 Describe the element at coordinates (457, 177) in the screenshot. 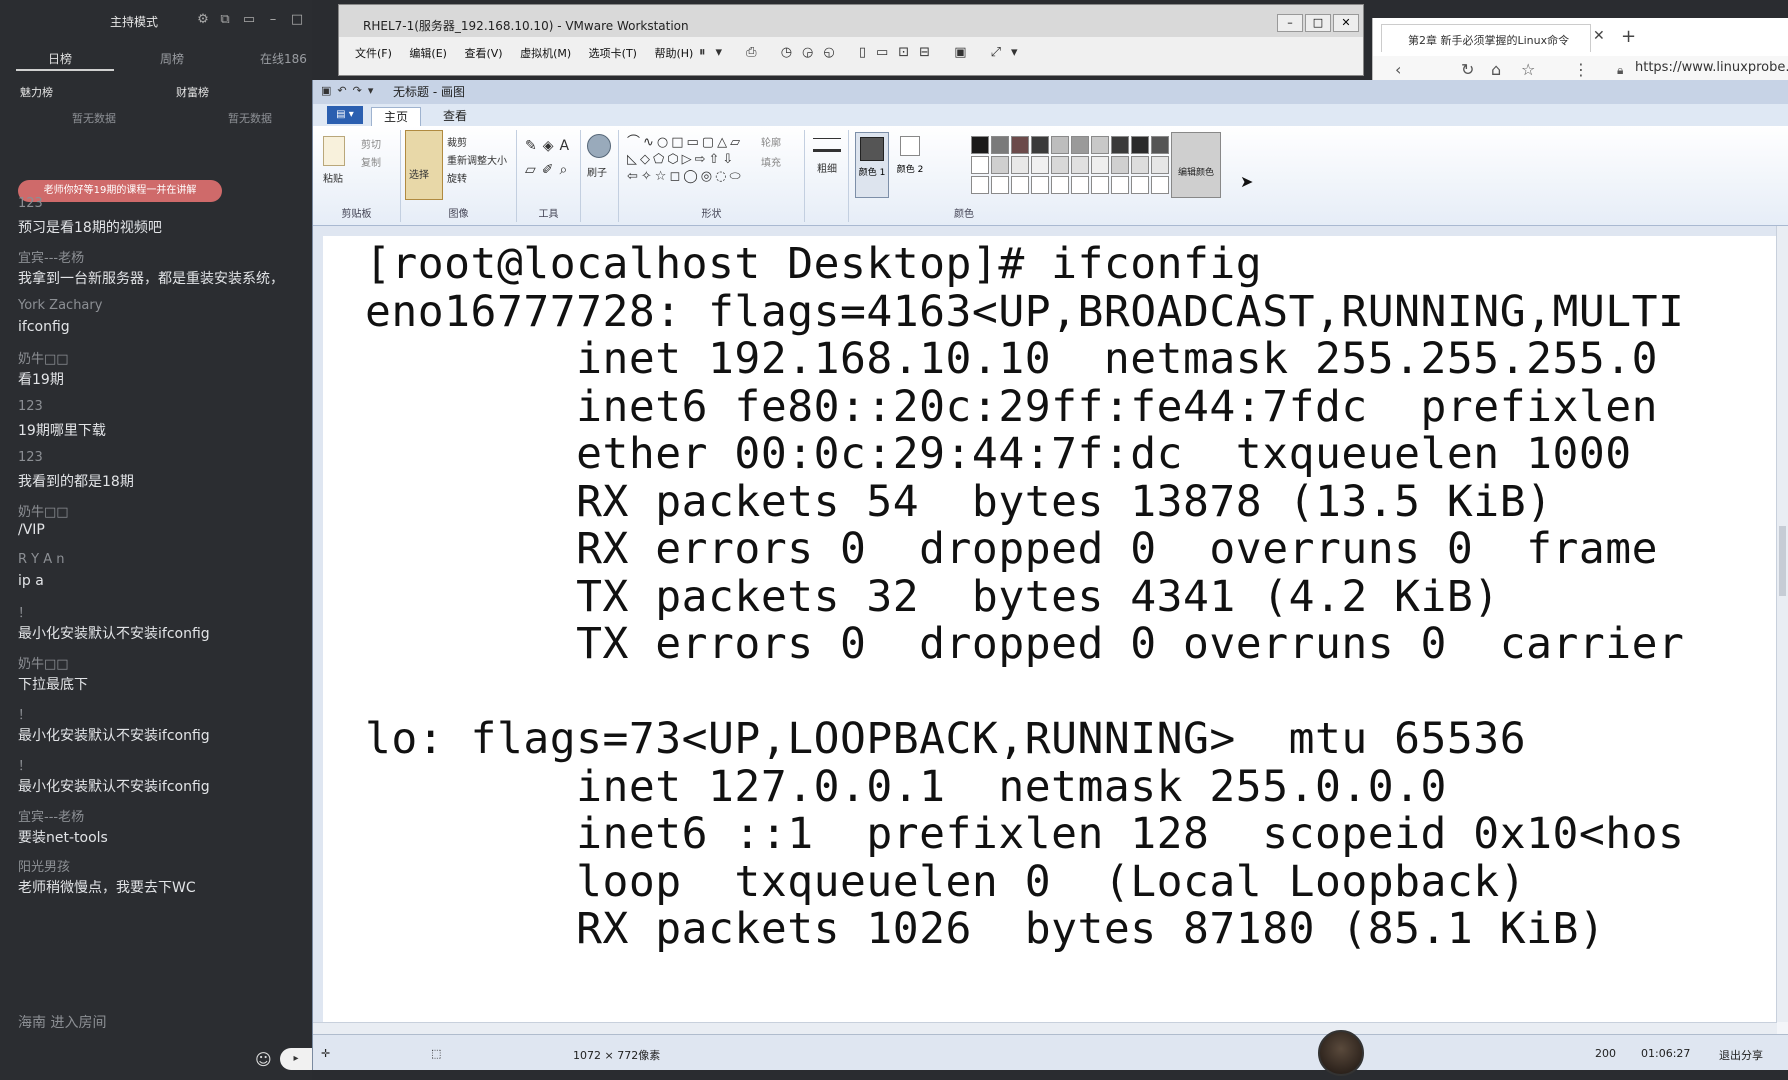

I see `rotate-button: 旋转` at that location.